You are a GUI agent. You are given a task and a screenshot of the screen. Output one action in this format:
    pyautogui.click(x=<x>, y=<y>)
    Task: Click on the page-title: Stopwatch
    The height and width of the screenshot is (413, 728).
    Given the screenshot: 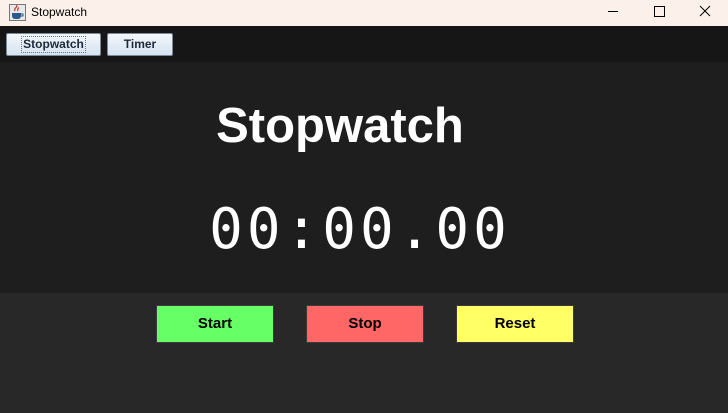 What is the action you would take?
    pyautogui.click(x=340, y=126)
    